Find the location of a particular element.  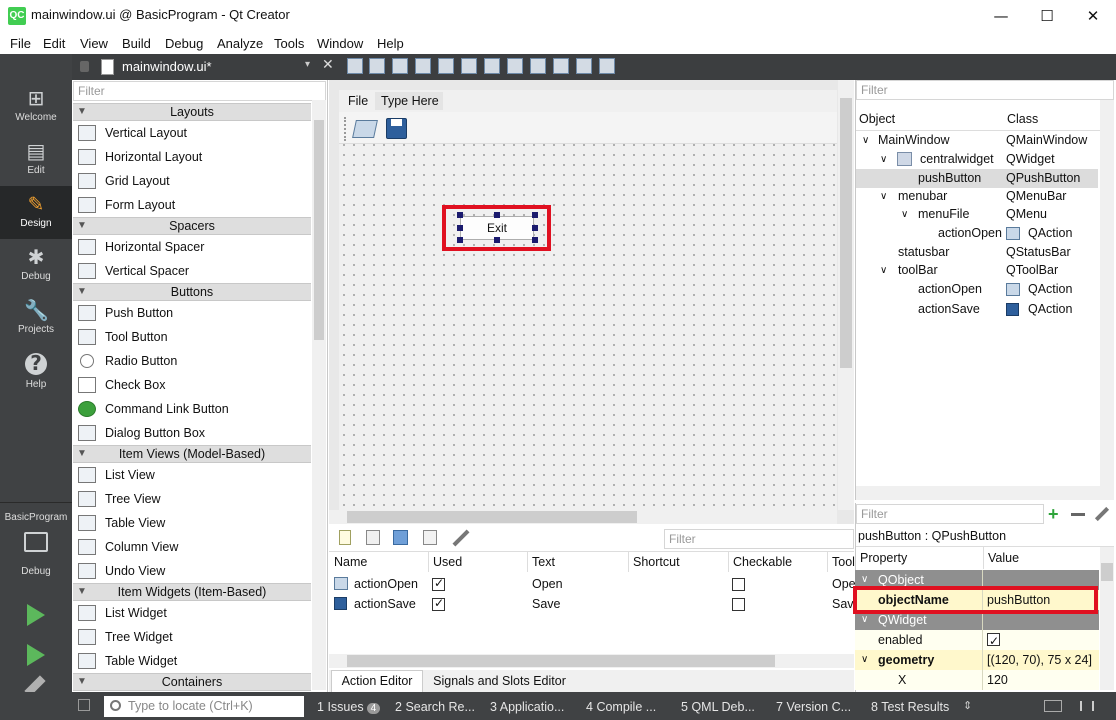

remove-property-icon is located at coordinates (1078, 514).